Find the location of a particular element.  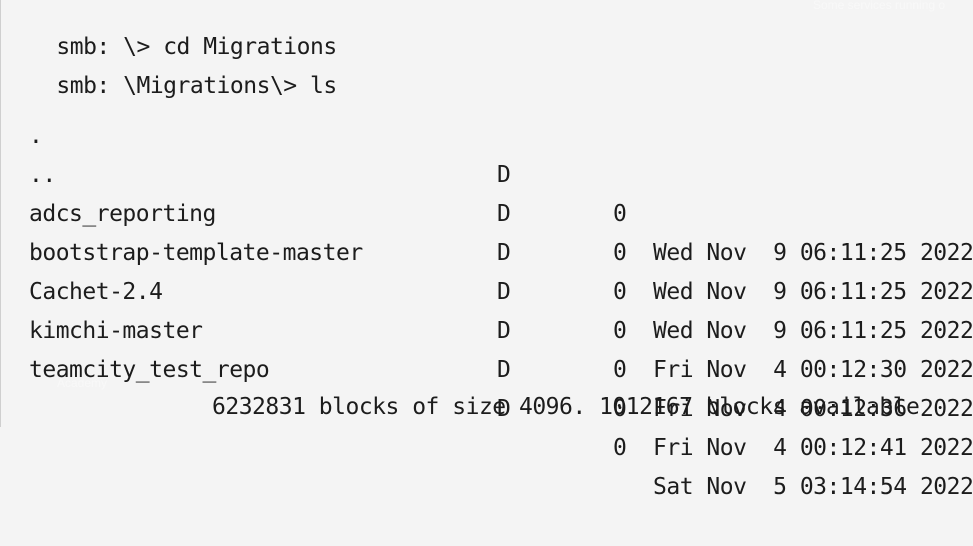

entry-date: Fri Nov 4 00:12:41 2022 is located at coordinates (813, 448).